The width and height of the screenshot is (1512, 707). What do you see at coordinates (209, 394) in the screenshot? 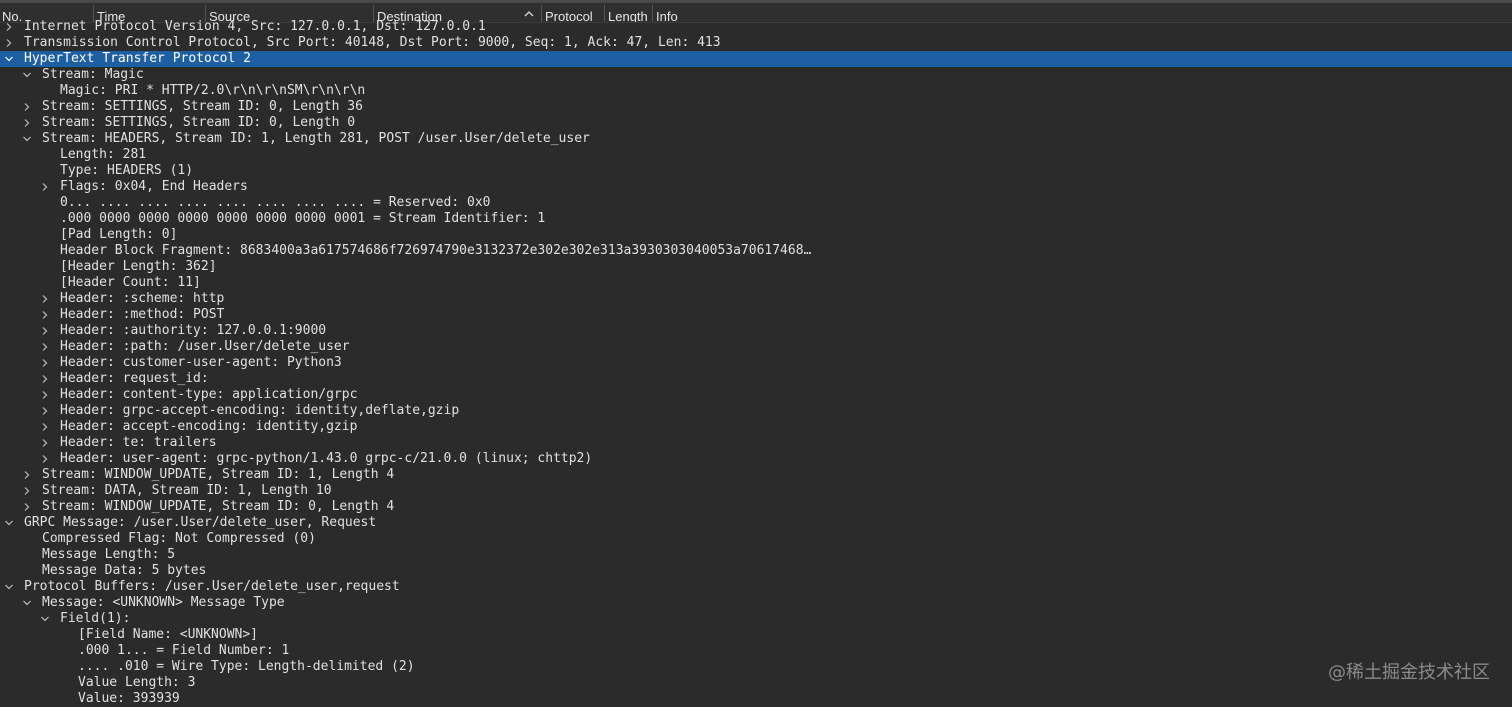
I see `tree-row-label: Header: content-type: application/grpc` at bounding box center [209, 394].